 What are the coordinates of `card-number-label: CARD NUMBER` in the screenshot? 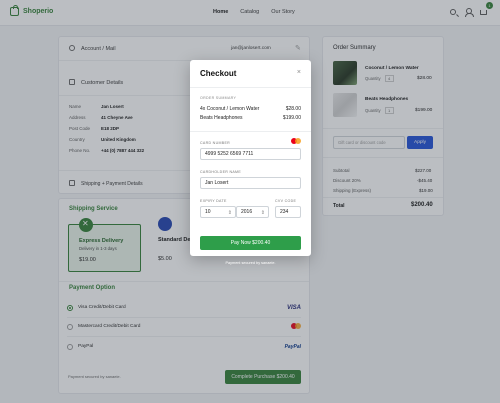 It's located at (215, 143).